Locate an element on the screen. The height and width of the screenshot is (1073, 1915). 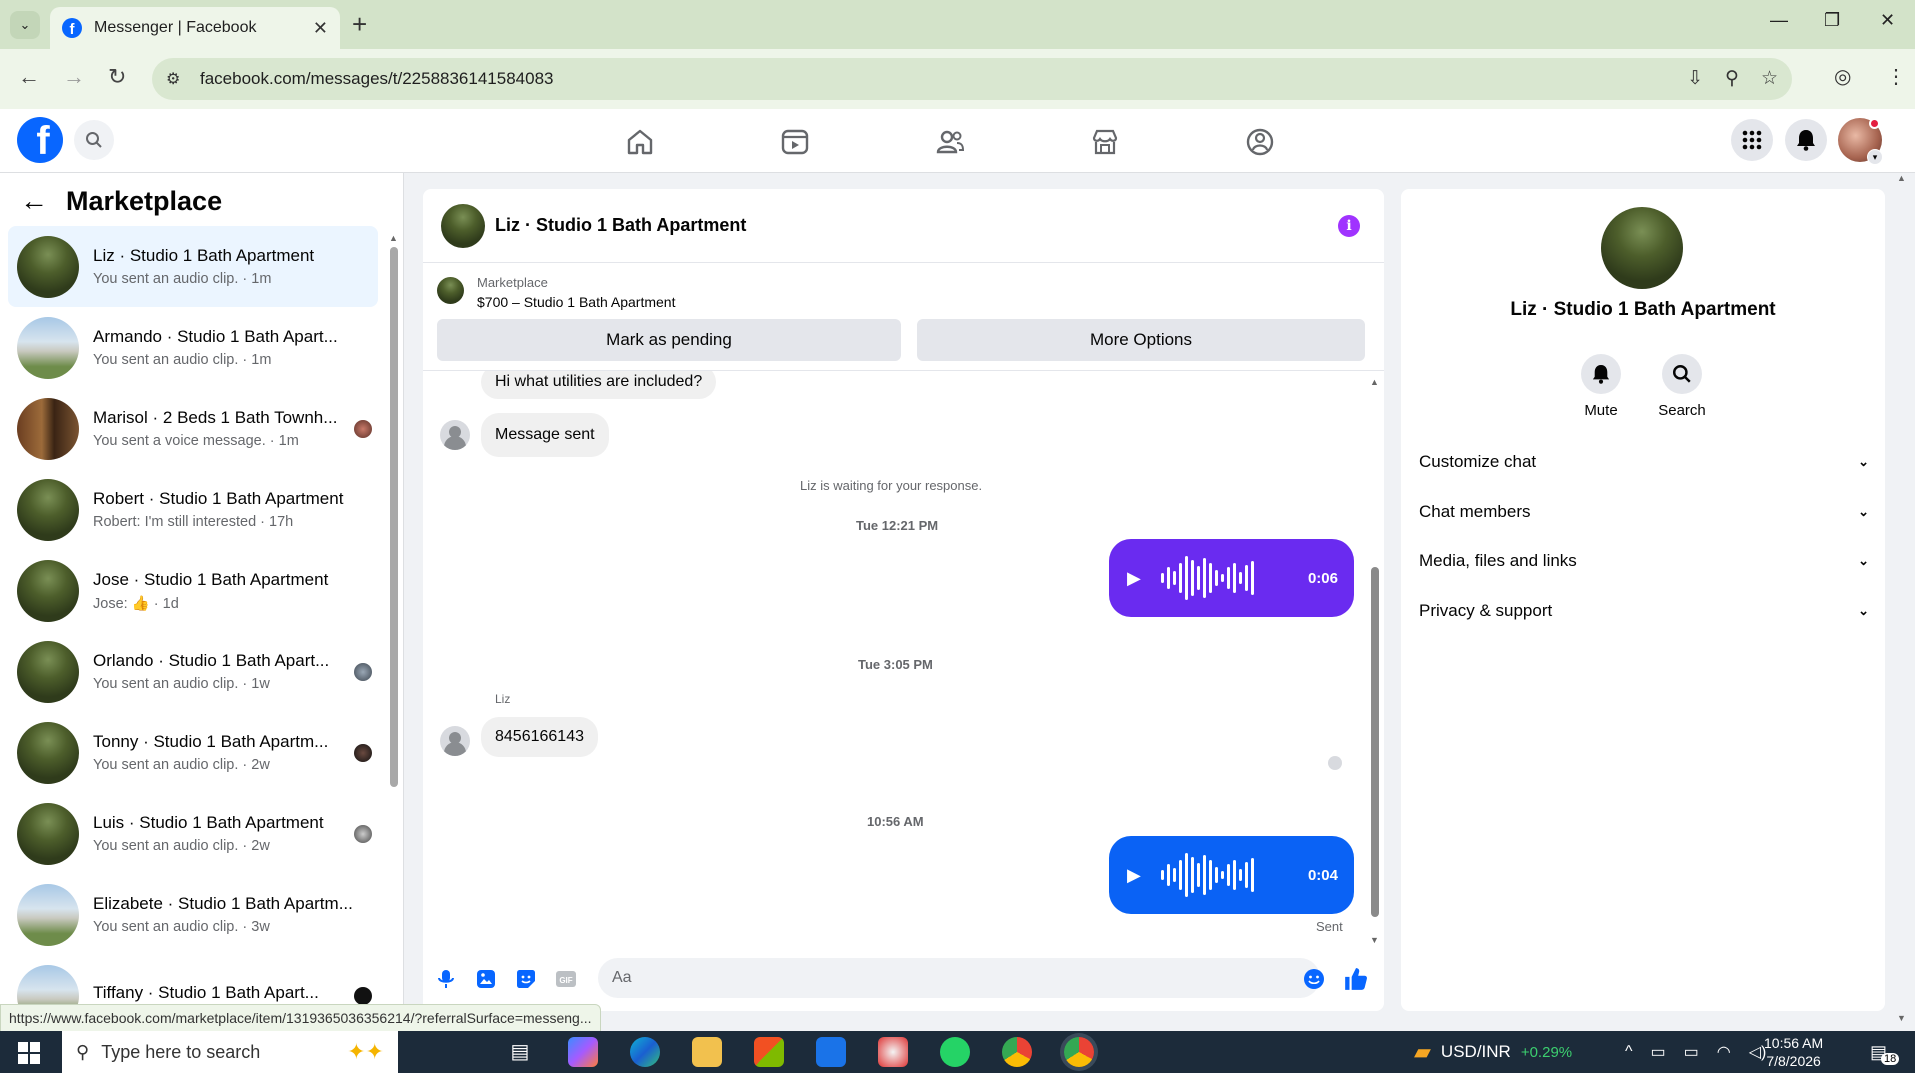
edge-app-icon is located at coordinates (645, 1052).